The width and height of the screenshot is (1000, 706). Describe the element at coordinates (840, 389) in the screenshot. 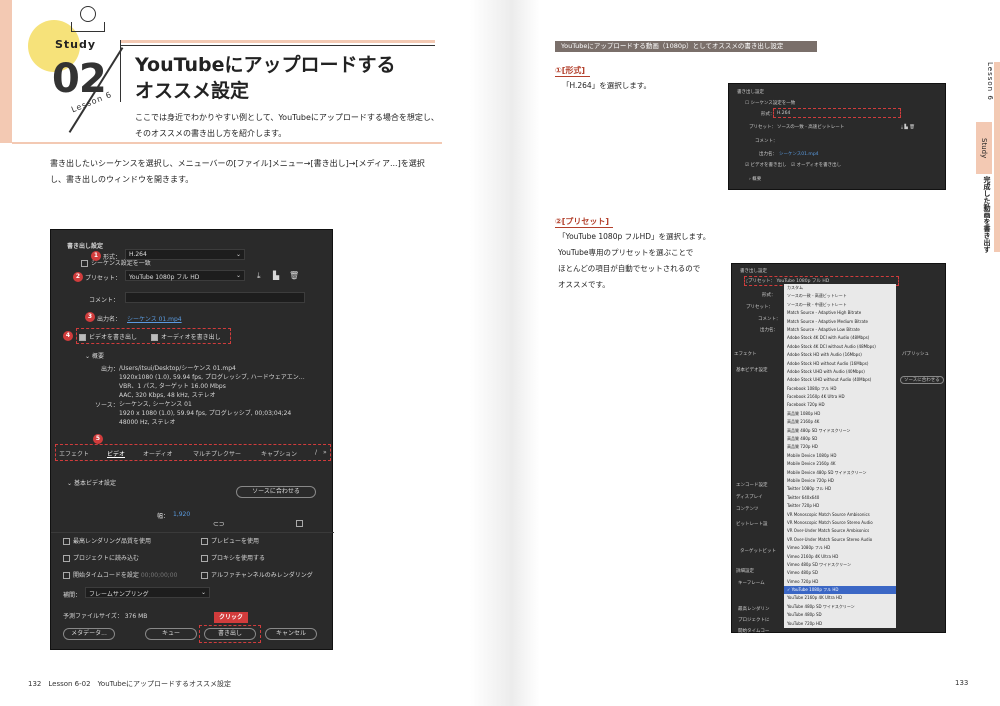

I see `preset-option: Facebook 1080p フル HD` at that location.